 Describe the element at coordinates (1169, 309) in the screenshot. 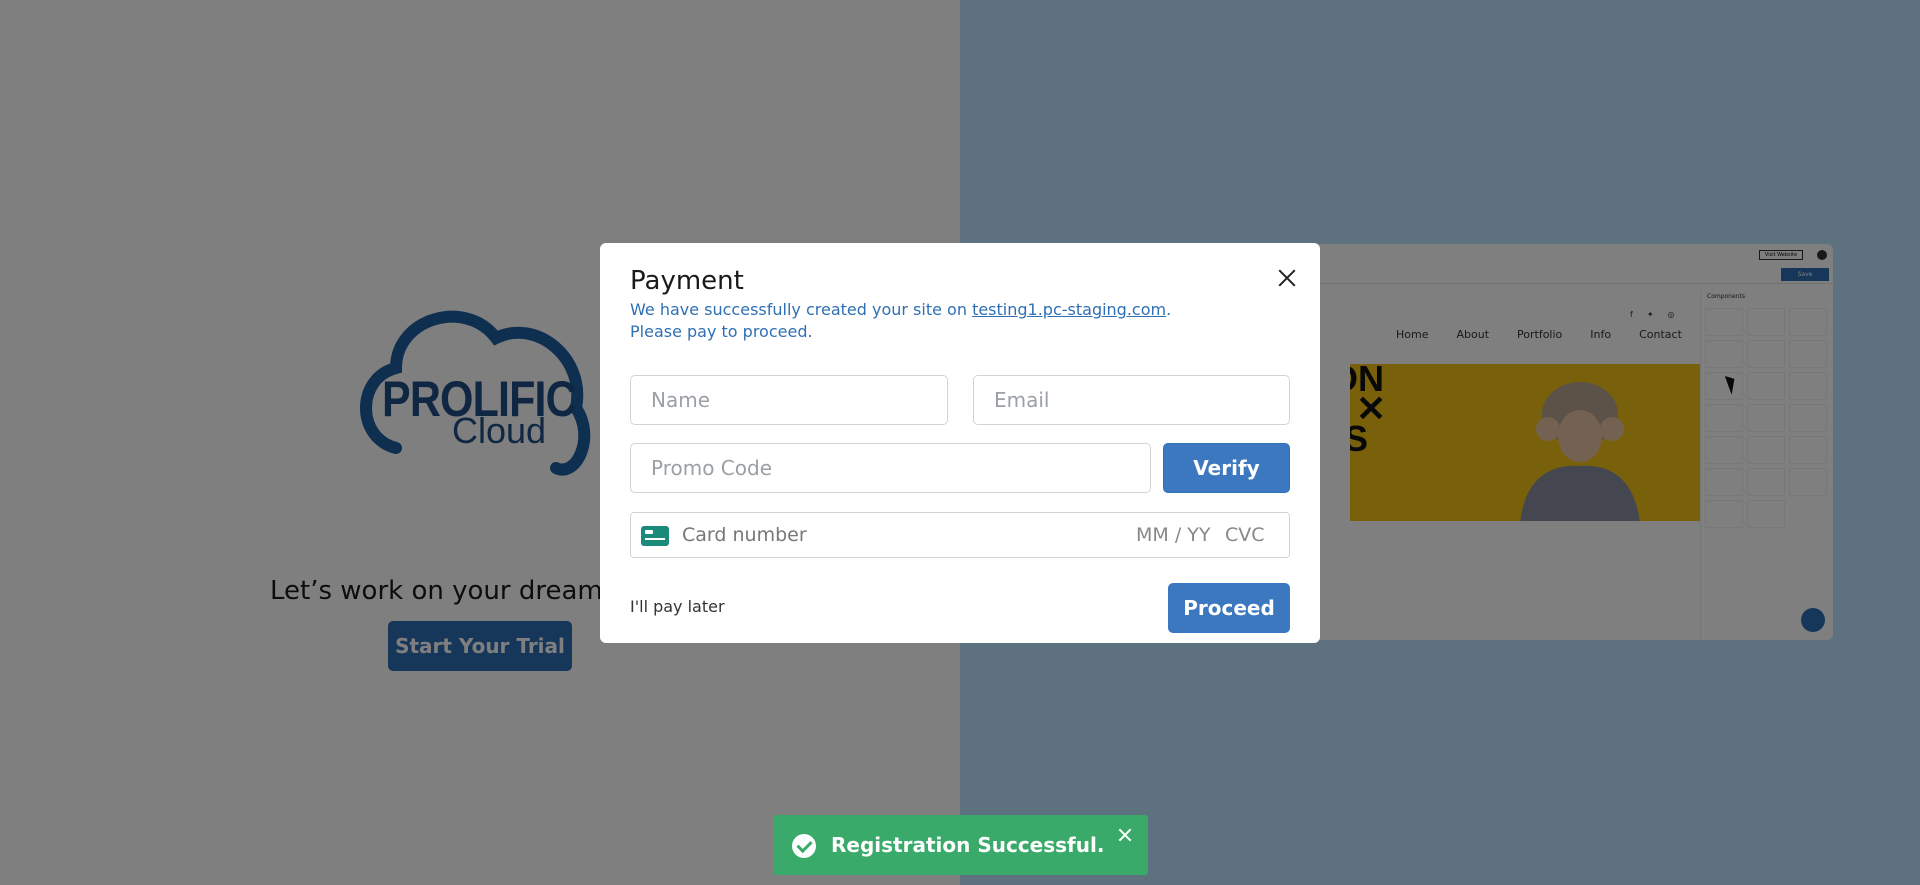

I see `message-suffix: .` at that location.